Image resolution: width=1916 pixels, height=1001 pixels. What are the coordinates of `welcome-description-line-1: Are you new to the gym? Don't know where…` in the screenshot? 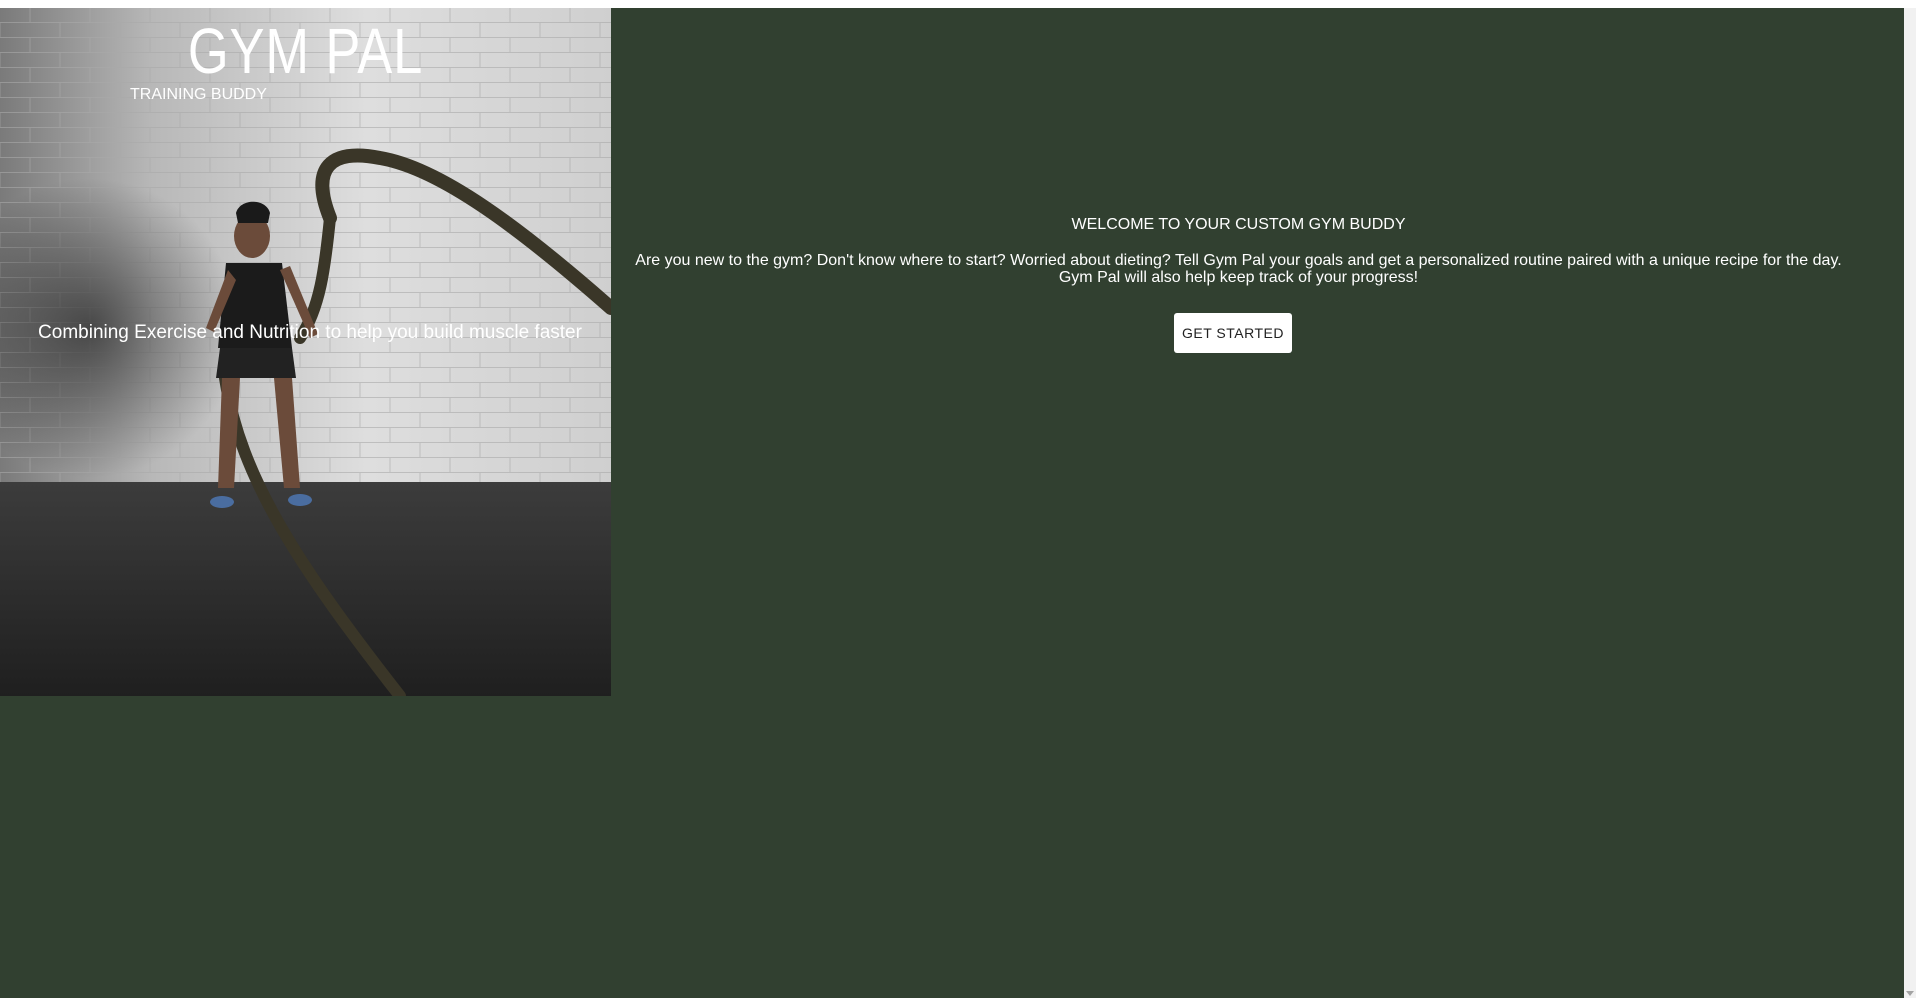 It's located at (1238, 260).